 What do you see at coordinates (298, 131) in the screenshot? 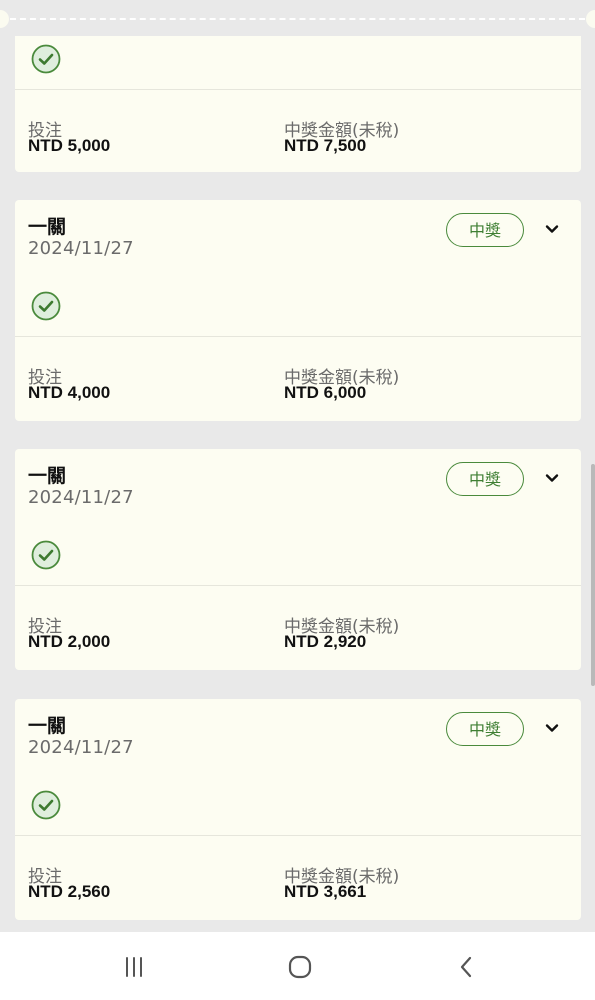
I see `bet-card-footer: 投注 NTD 5,000 中獎金額(未稅) NTD 7,500` at bounding box center [298, 131].